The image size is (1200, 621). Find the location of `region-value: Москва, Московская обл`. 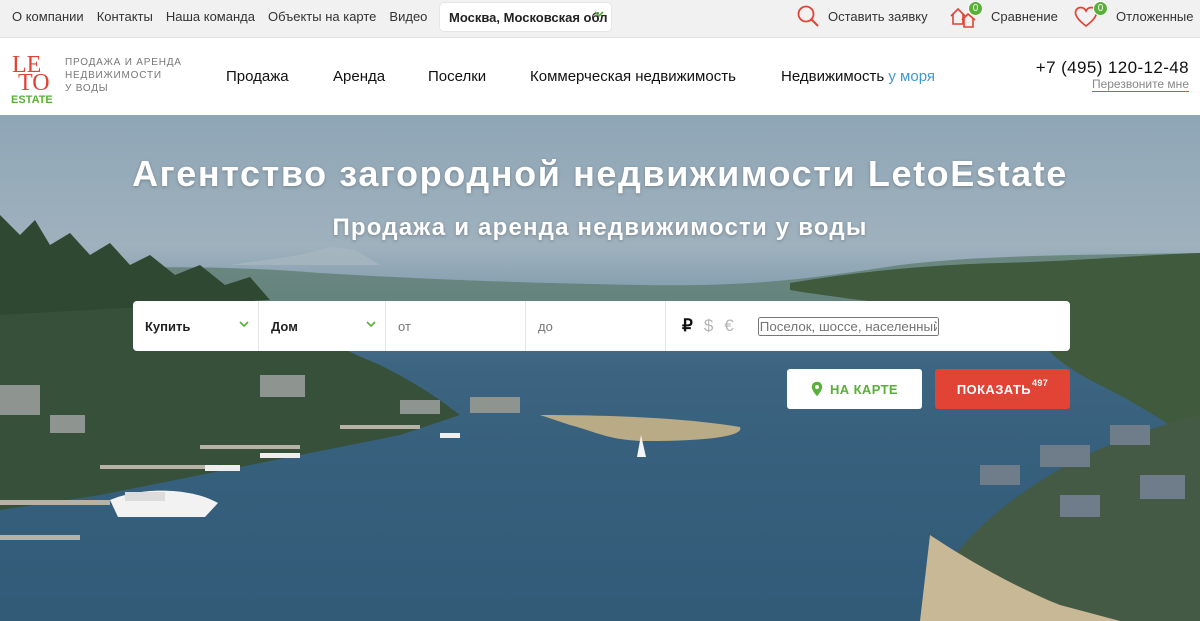

region-value: Москва, Московская обл is located at coordinates (528, 17).